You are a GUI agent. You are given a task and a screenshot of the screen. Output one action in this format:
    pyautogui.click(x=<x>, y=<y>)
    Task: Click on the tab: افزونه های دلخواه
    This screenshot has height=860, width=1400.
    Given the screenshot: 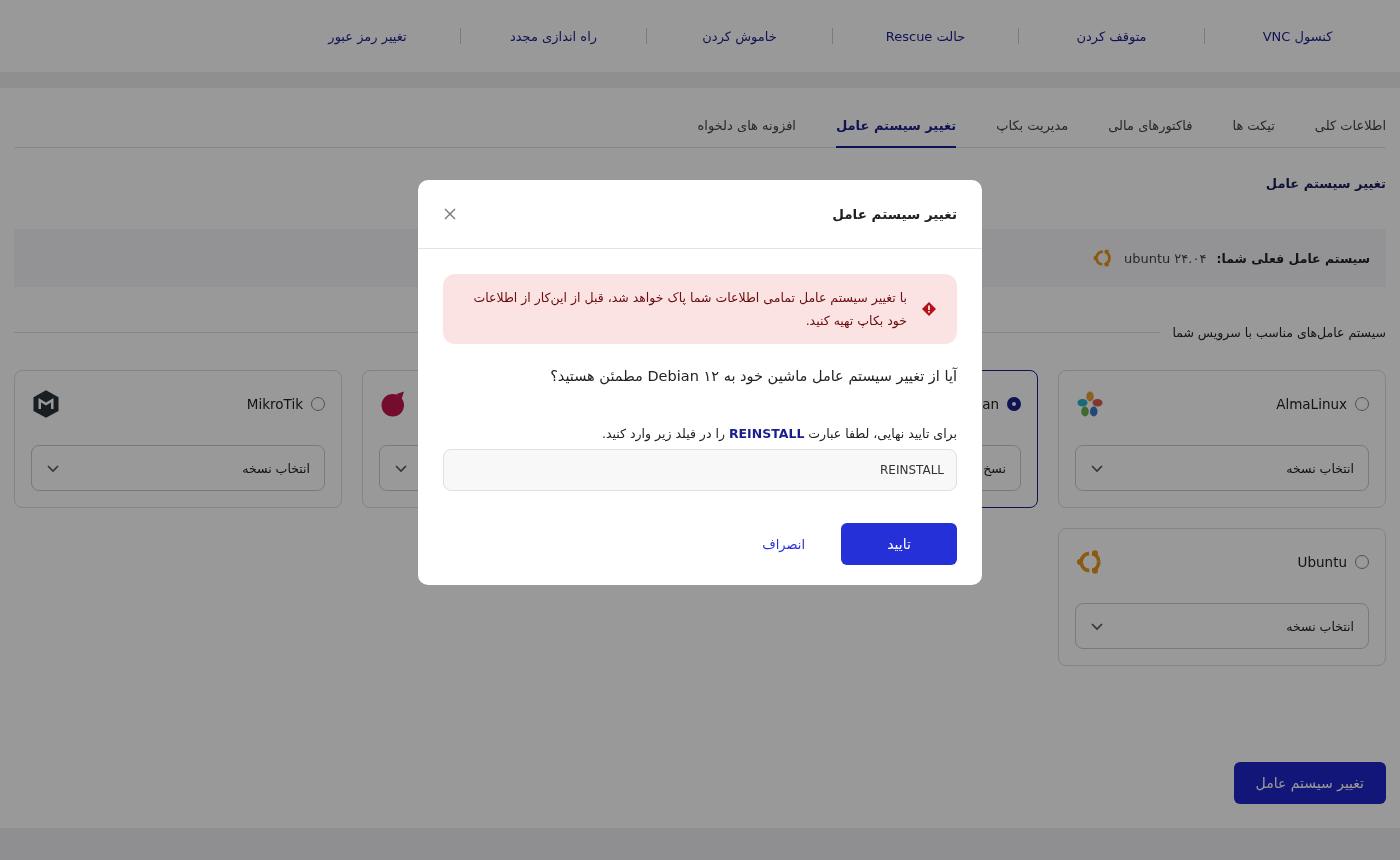 What is the action you would take?
    pyautogui.click(x=746, y=131)
    